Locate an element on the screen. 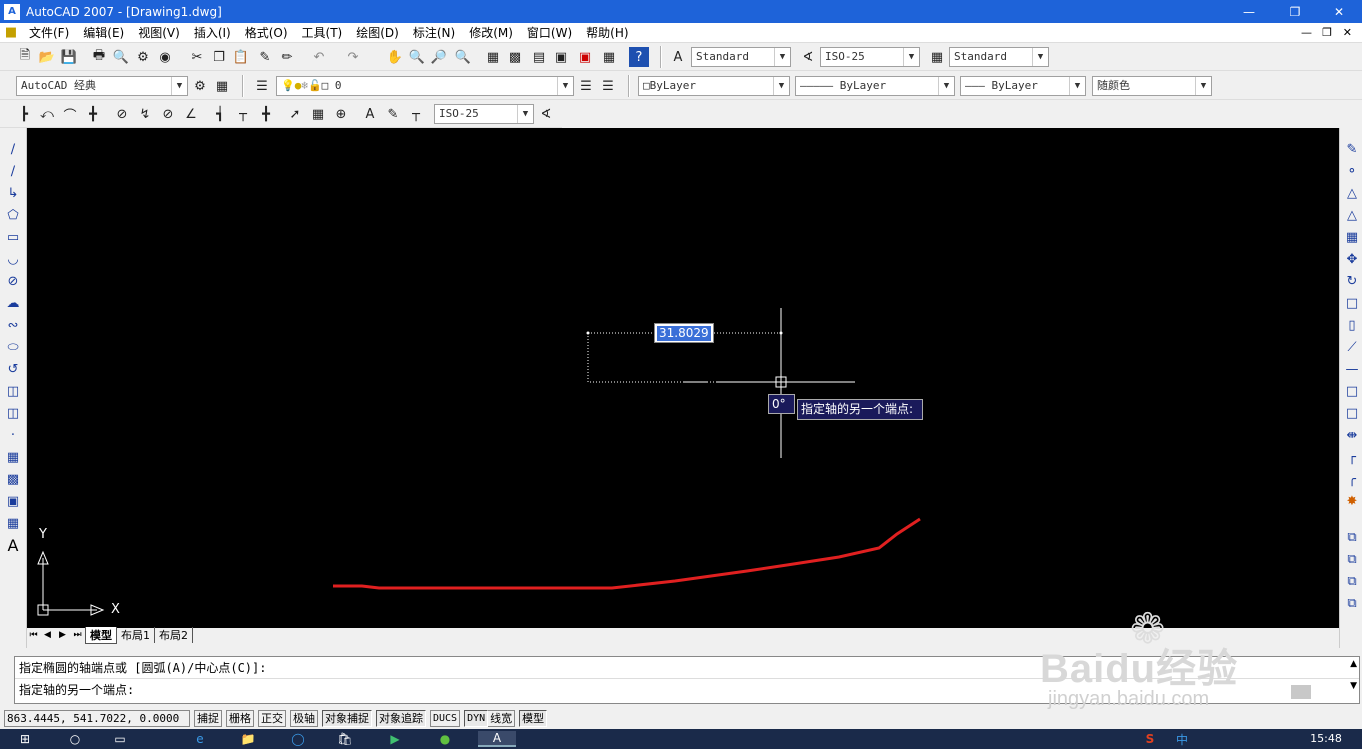  tab-layout2: 布局2 is located at coordinates (174, 635).